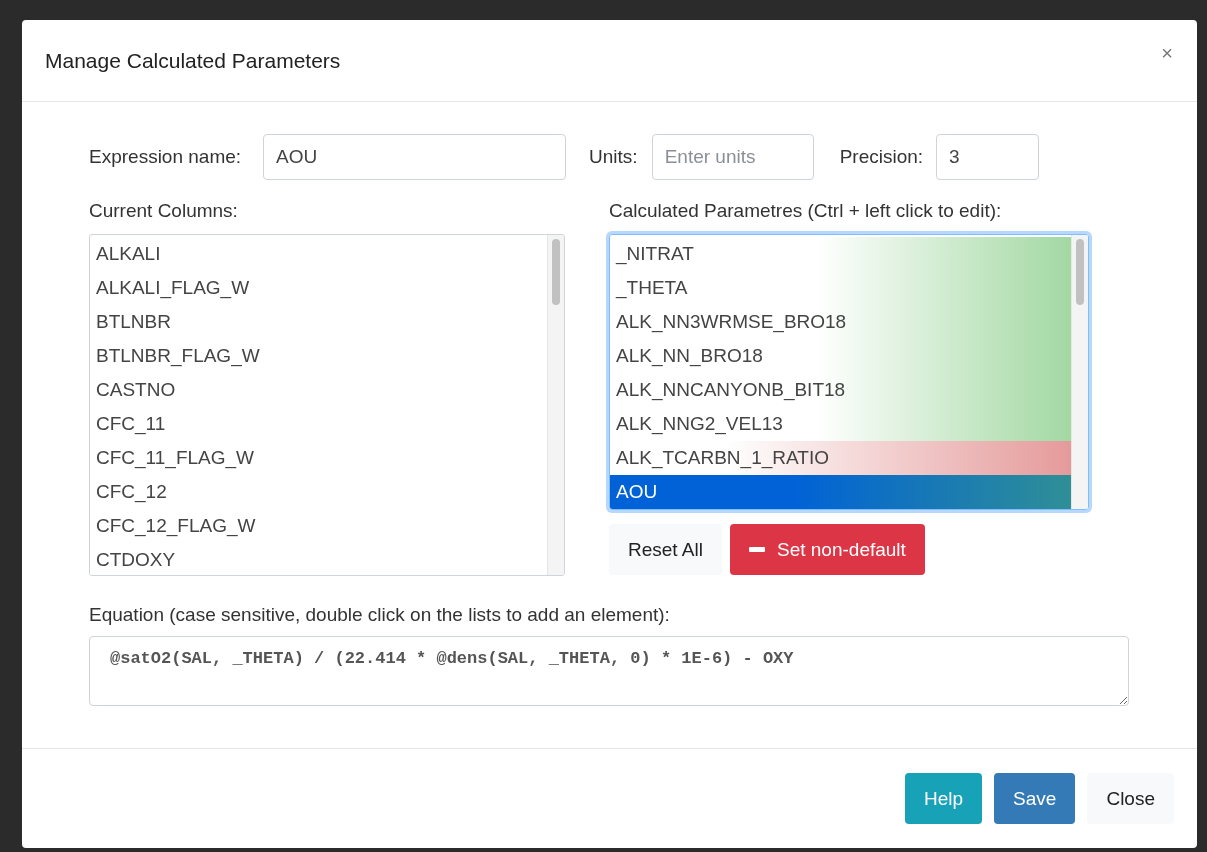 This screenshot has height=852, width=1207. What do you see at coordinates (881, 157) in the screenshot?
I see `field-label: Precision:` at bounding box center [881, 157].